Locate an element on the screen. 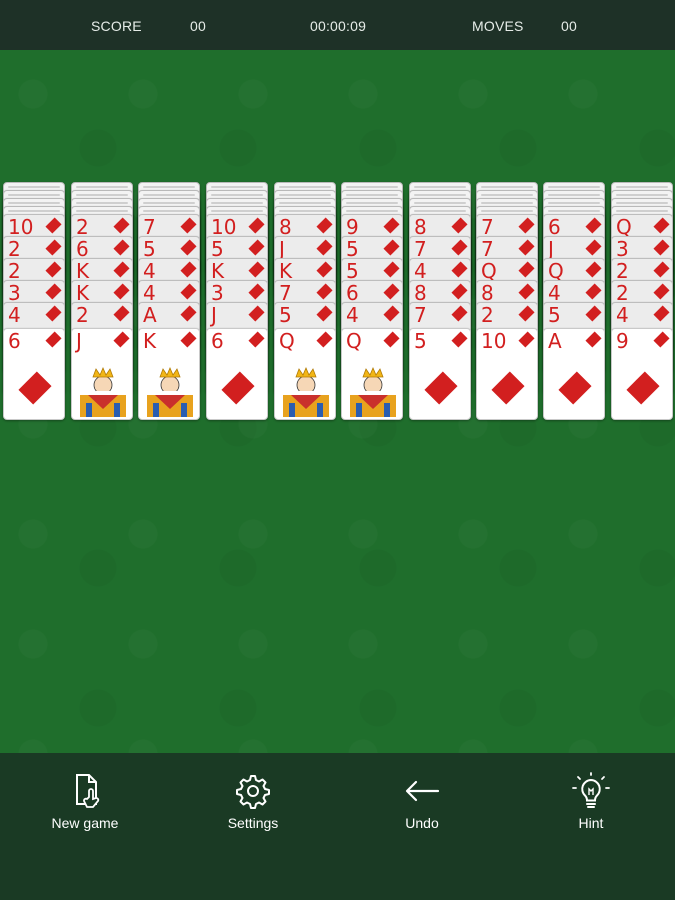 Image resolution: width=675 pixels, height=900 pixels. hint-button: Hint is located at coordinates (591, 806).